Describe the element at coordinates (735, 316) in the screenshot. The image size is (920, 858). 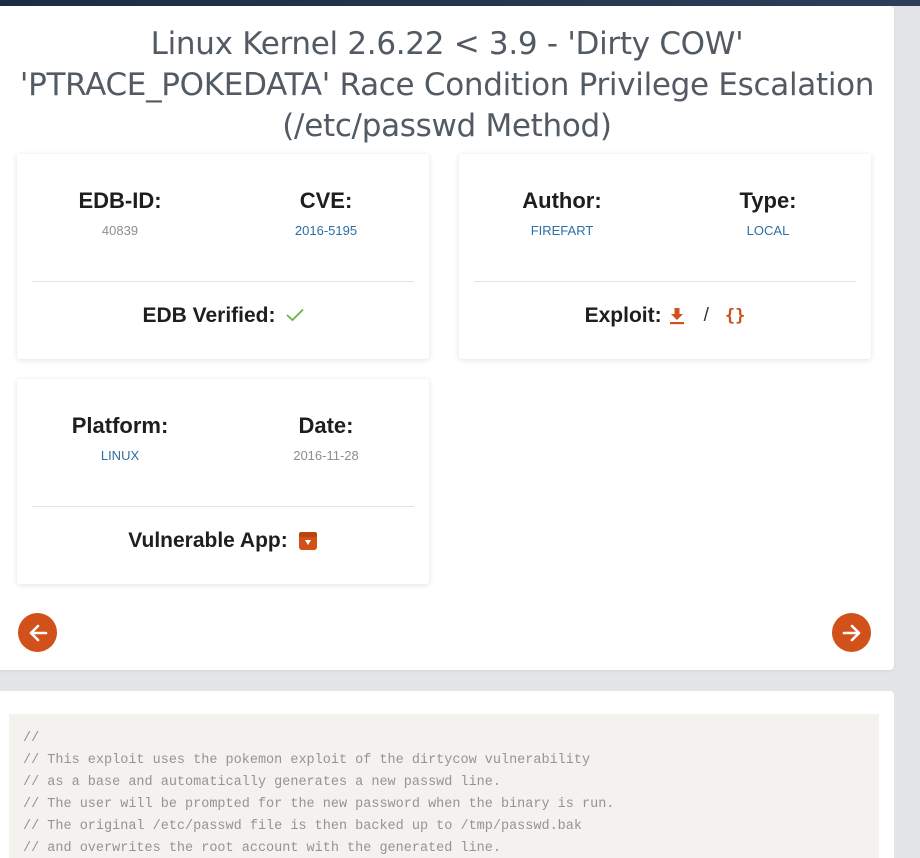
I see `view-raw-icon: {}` at that location.